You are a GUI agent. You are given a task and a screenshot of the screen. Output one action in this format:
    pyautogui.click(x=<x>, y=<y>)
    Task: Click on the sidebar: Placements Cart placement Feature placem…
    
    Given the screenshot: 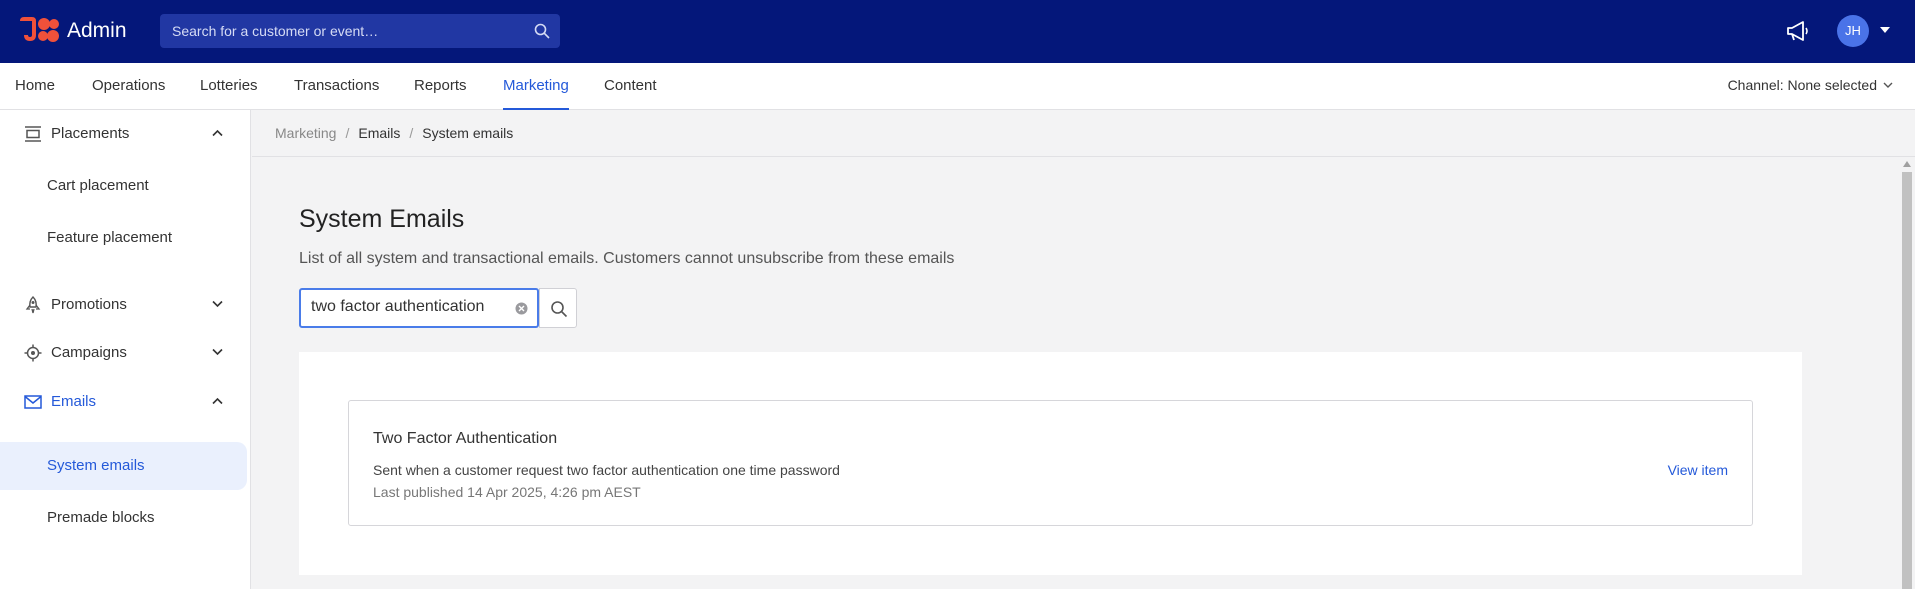 What is the action you would take?
    pyautogui.click(x=125, y=349)
    